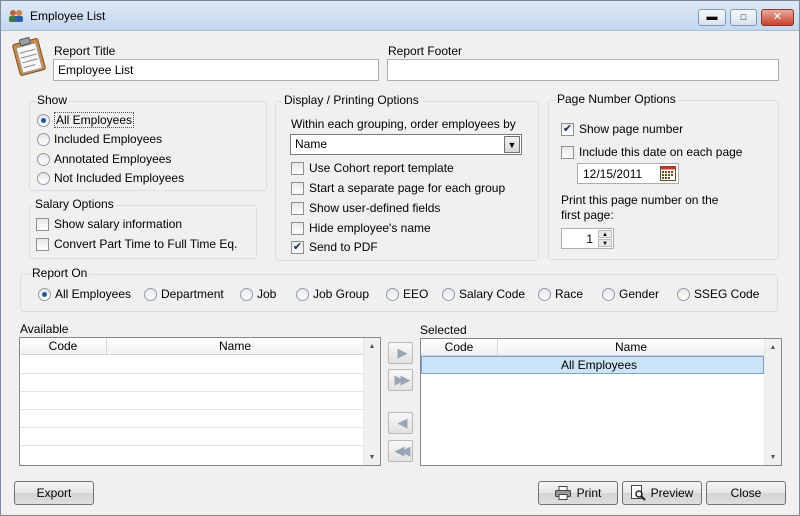  Describe the element at coordinates (651, 152) in the screenshot. I see `include-date-checkbox: Include this date on each page` at that location.